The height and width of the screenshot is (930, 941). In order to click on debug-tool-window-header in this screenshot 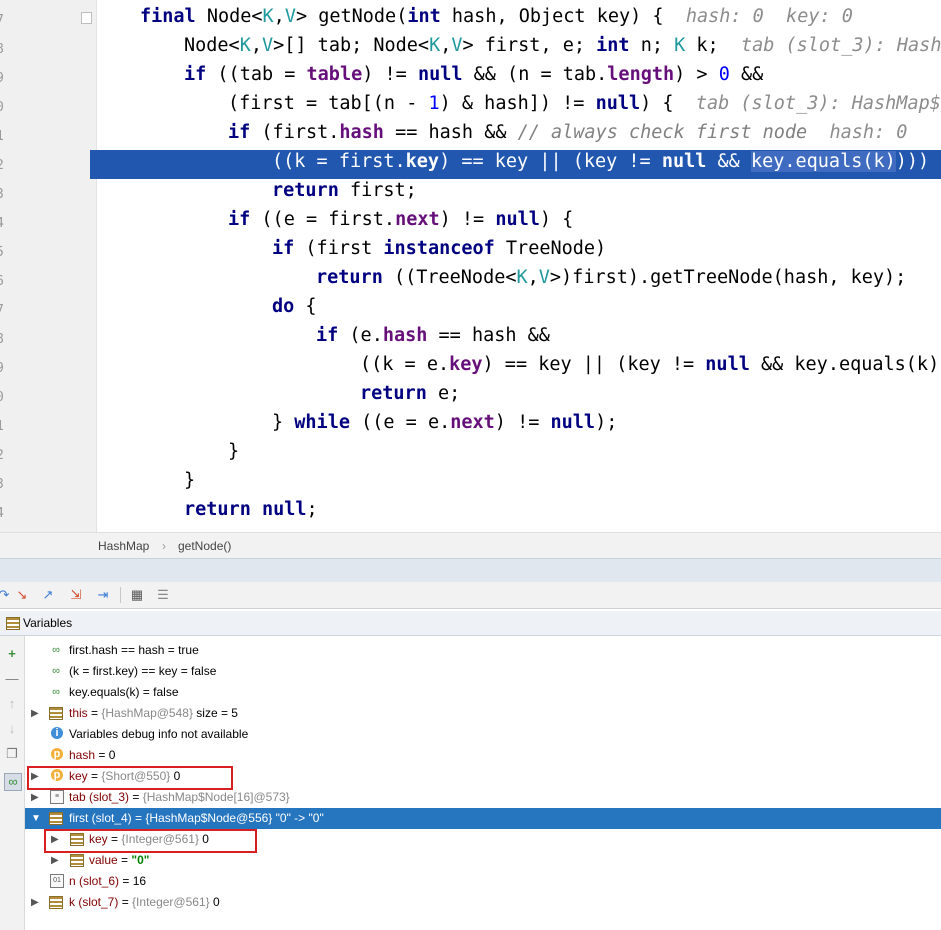, I will do `click(470, 570)`.